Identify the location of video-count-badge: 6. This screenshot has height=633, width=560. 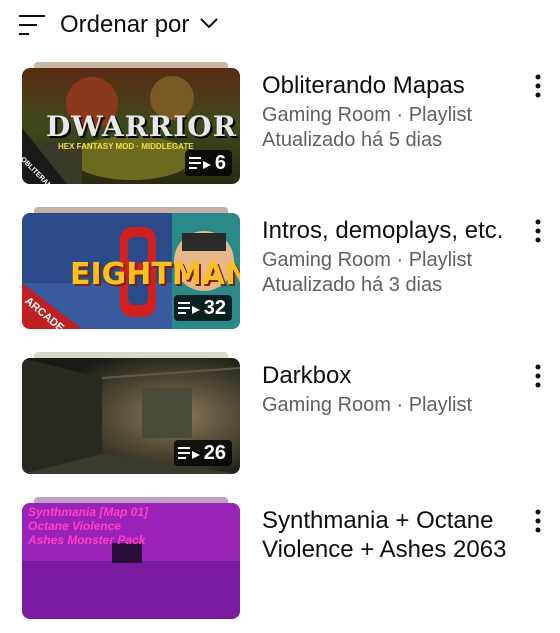
(208, 163).